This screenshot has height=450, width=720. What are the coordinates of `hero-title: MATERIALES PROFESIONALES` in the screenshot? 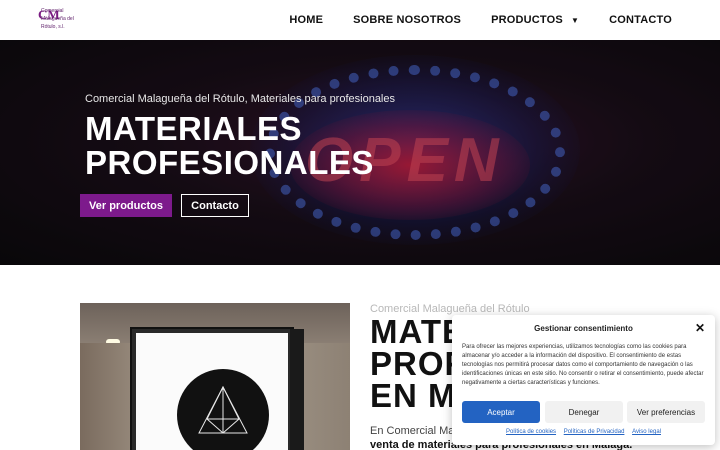 It's located at (229, 145).